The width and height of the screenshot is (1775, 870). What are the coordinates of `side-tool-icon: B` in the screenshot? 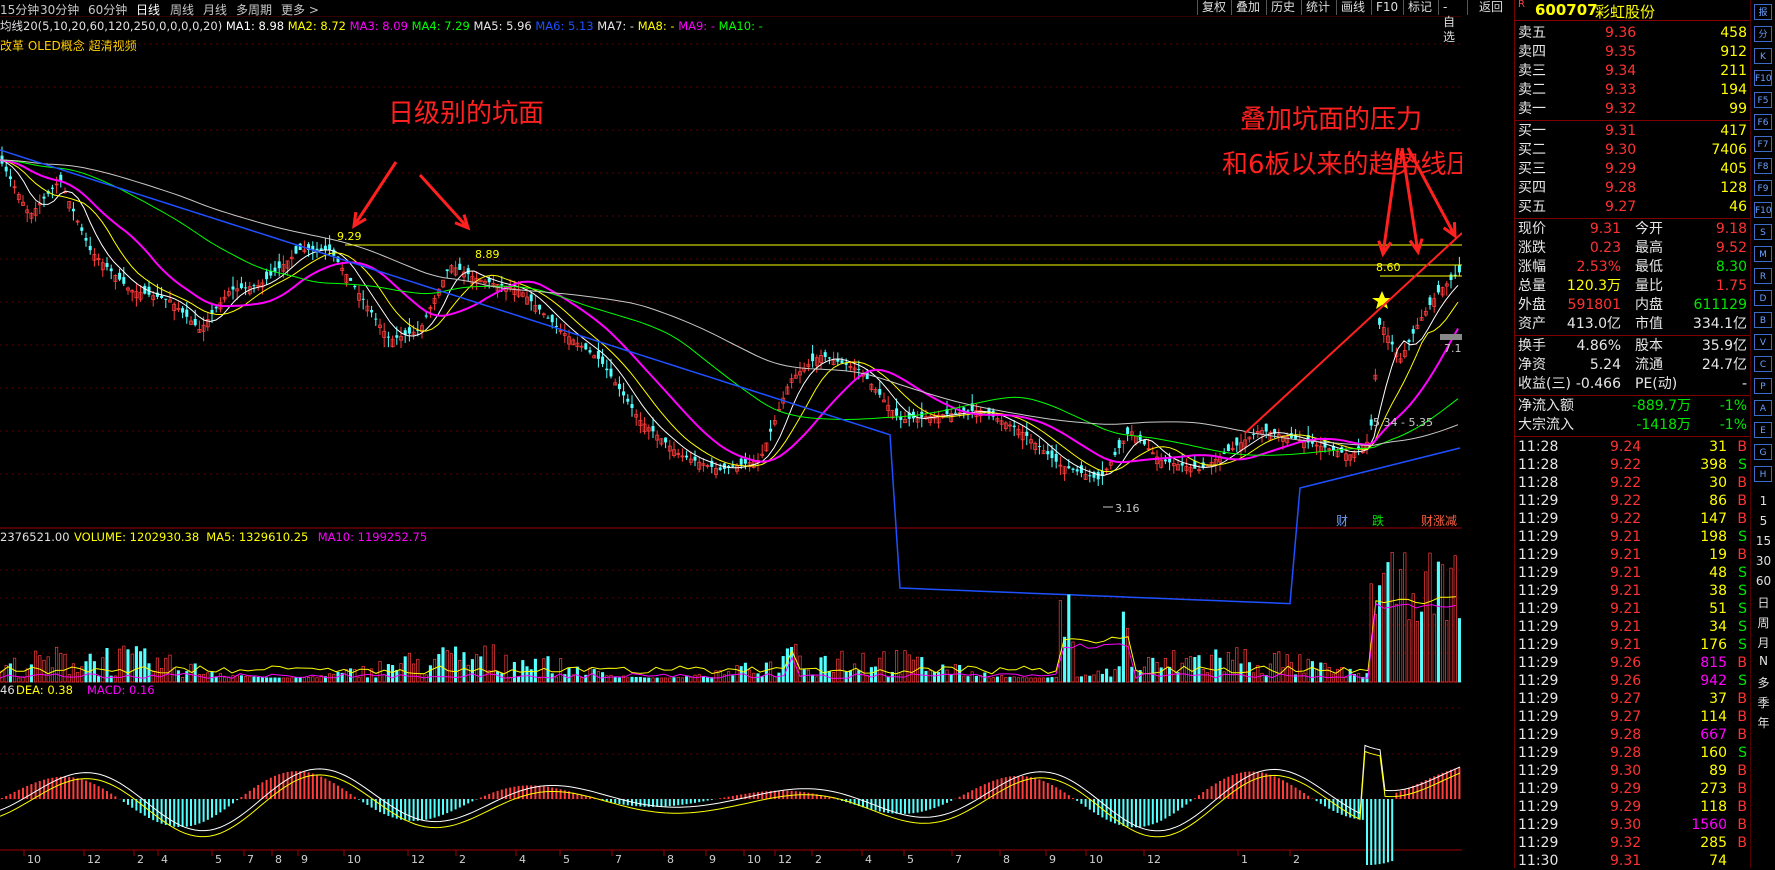 It's located at (1763, 320).